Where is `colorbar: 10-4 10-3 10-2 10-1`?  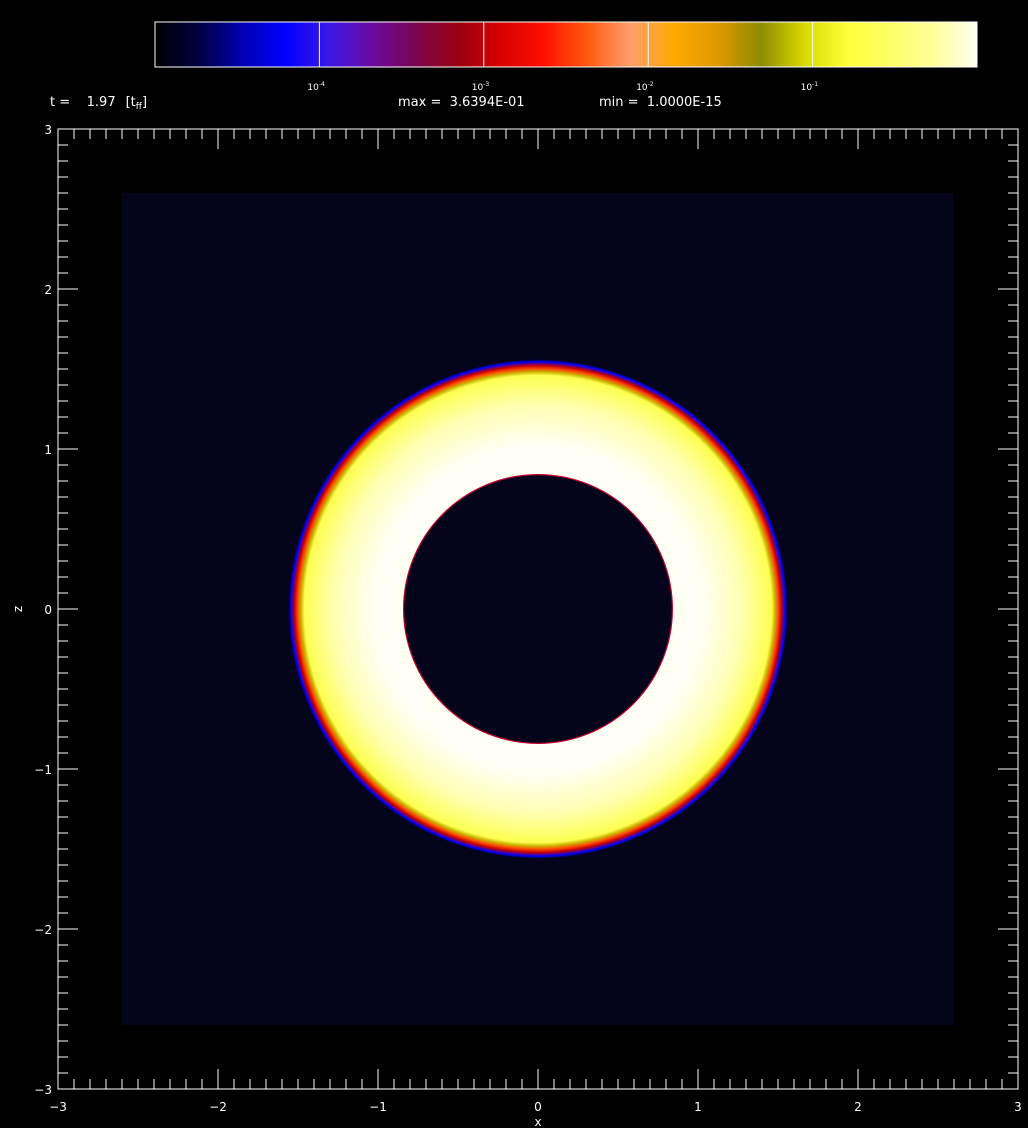
colorbar: 10-4 10-3 10-2 10-1 is located at coordinates (566, 57).